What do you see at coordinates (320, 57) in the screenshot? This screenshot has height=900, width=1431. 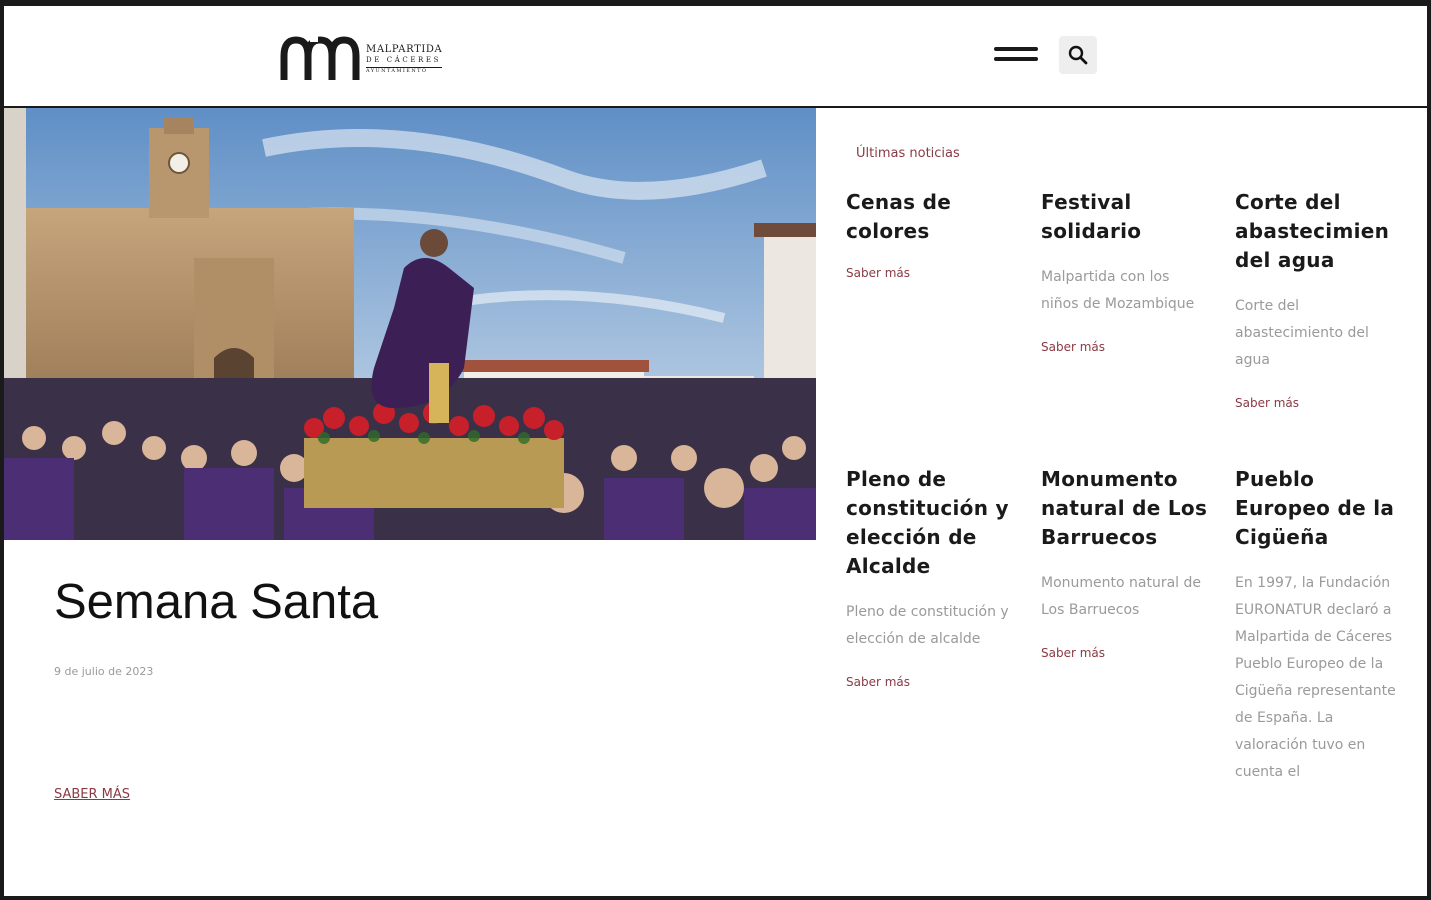 I see `logo-mark-icon` at bounding box center [320, 57].